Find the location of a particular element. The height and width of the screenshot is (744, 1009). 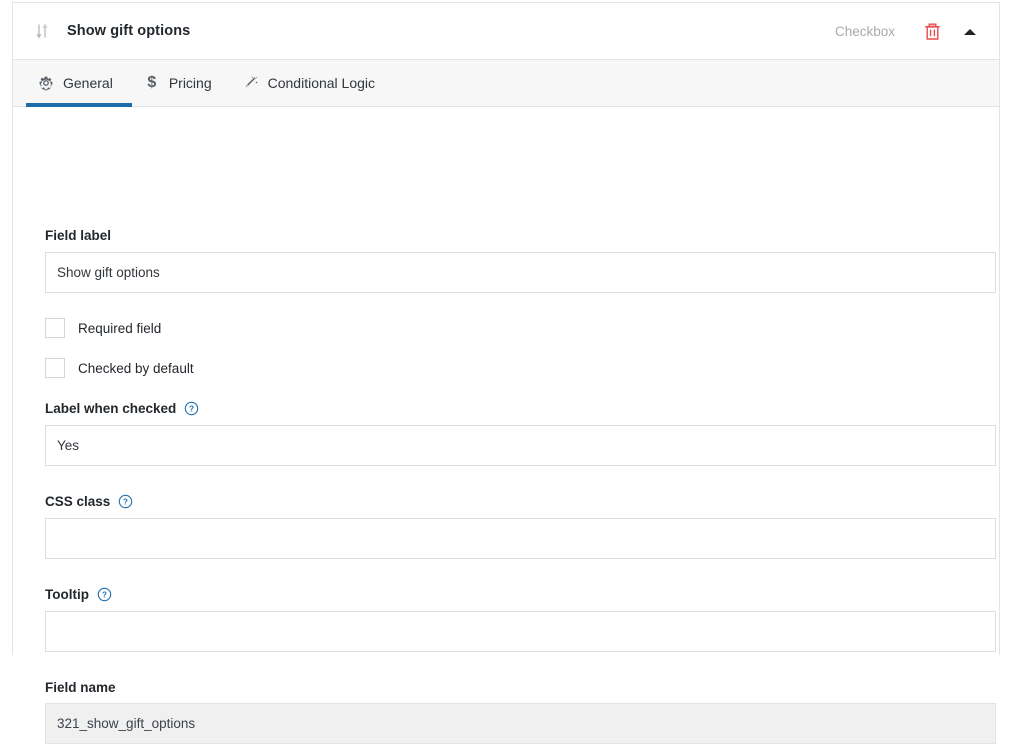

tab-pricing: $ Pricing is located at coordinates (181, 83).